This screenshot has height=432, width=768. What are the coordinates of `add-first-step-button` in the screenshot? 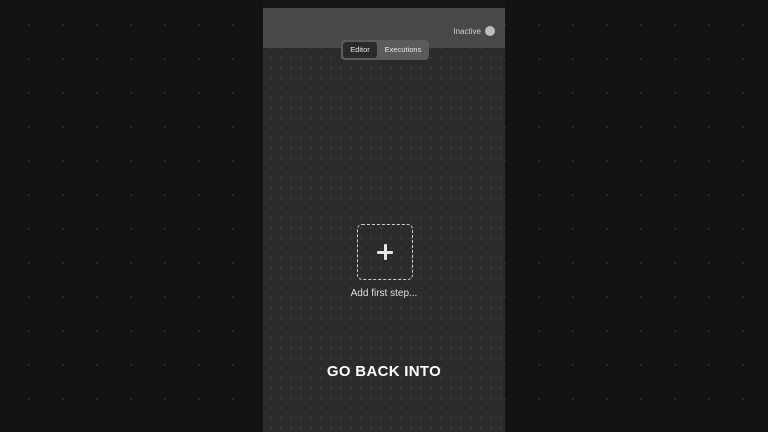 It's located at (385, 252).